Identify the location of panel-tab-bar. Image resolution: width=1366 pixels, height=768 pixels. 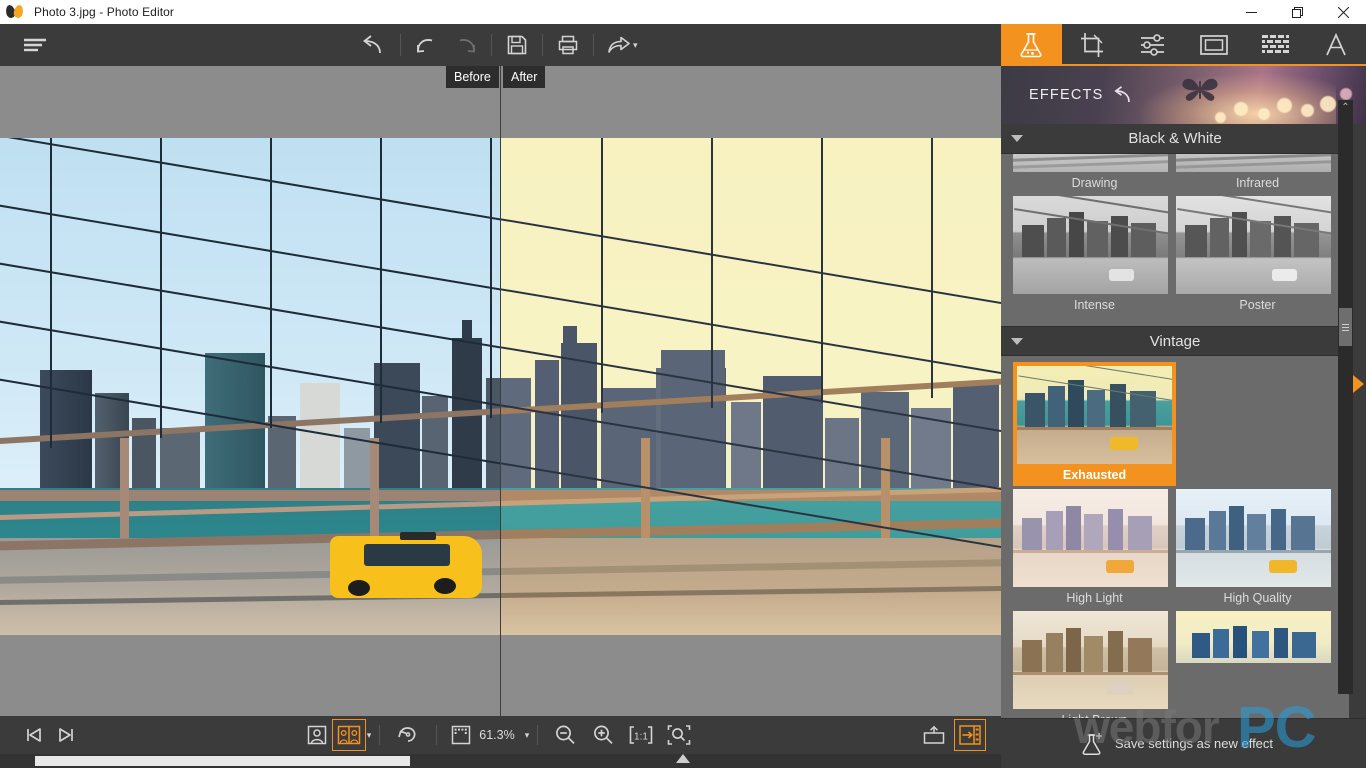
(1183, 45).